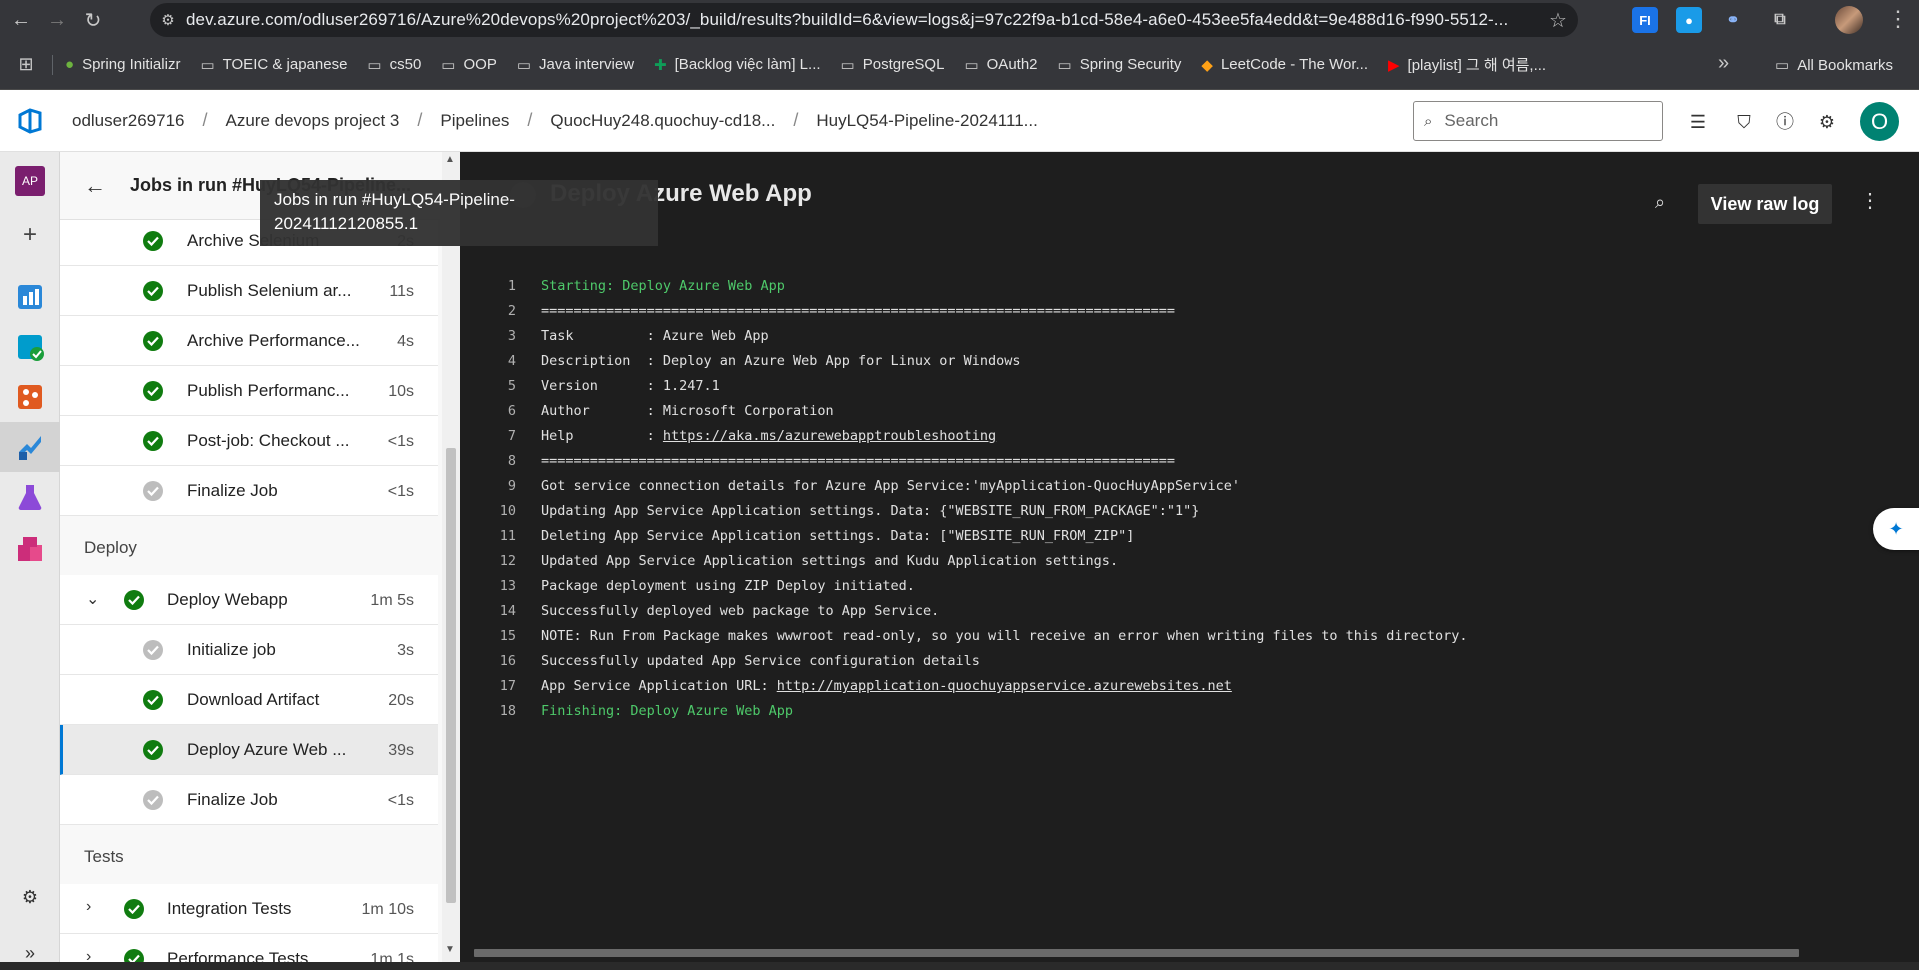  I want to click on repos-icon, so click(30, 397).